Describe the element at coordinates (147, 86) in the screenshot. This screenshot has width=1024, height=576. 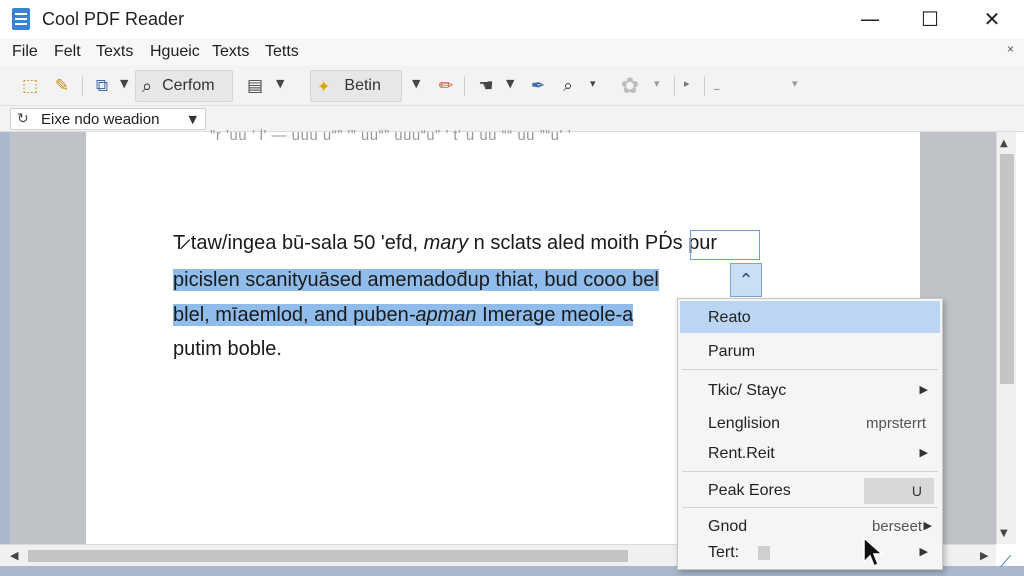
I see `search-icon: ⌕` at that location.